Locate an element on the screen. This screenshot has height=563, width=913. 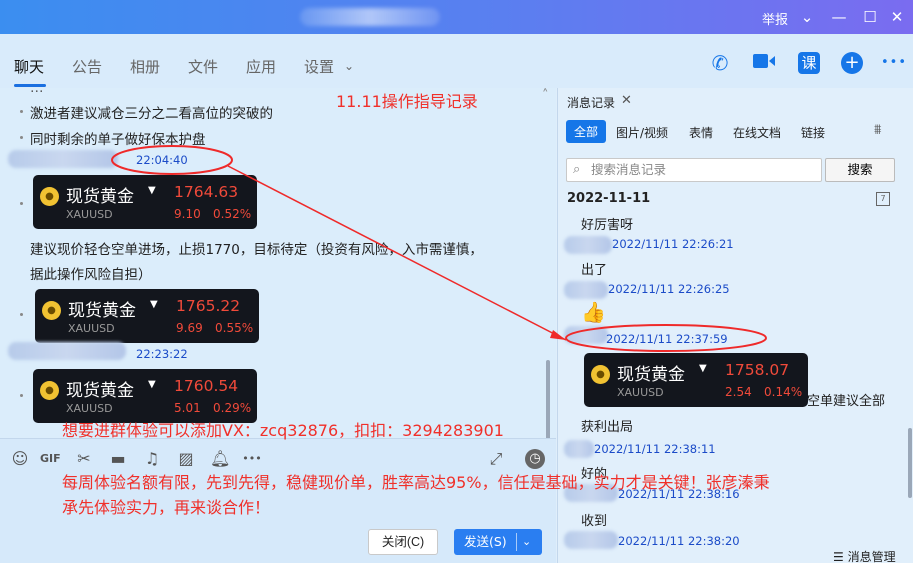
message-manage-button: ☰ 消息管理 is located at coordinates (864, 555).